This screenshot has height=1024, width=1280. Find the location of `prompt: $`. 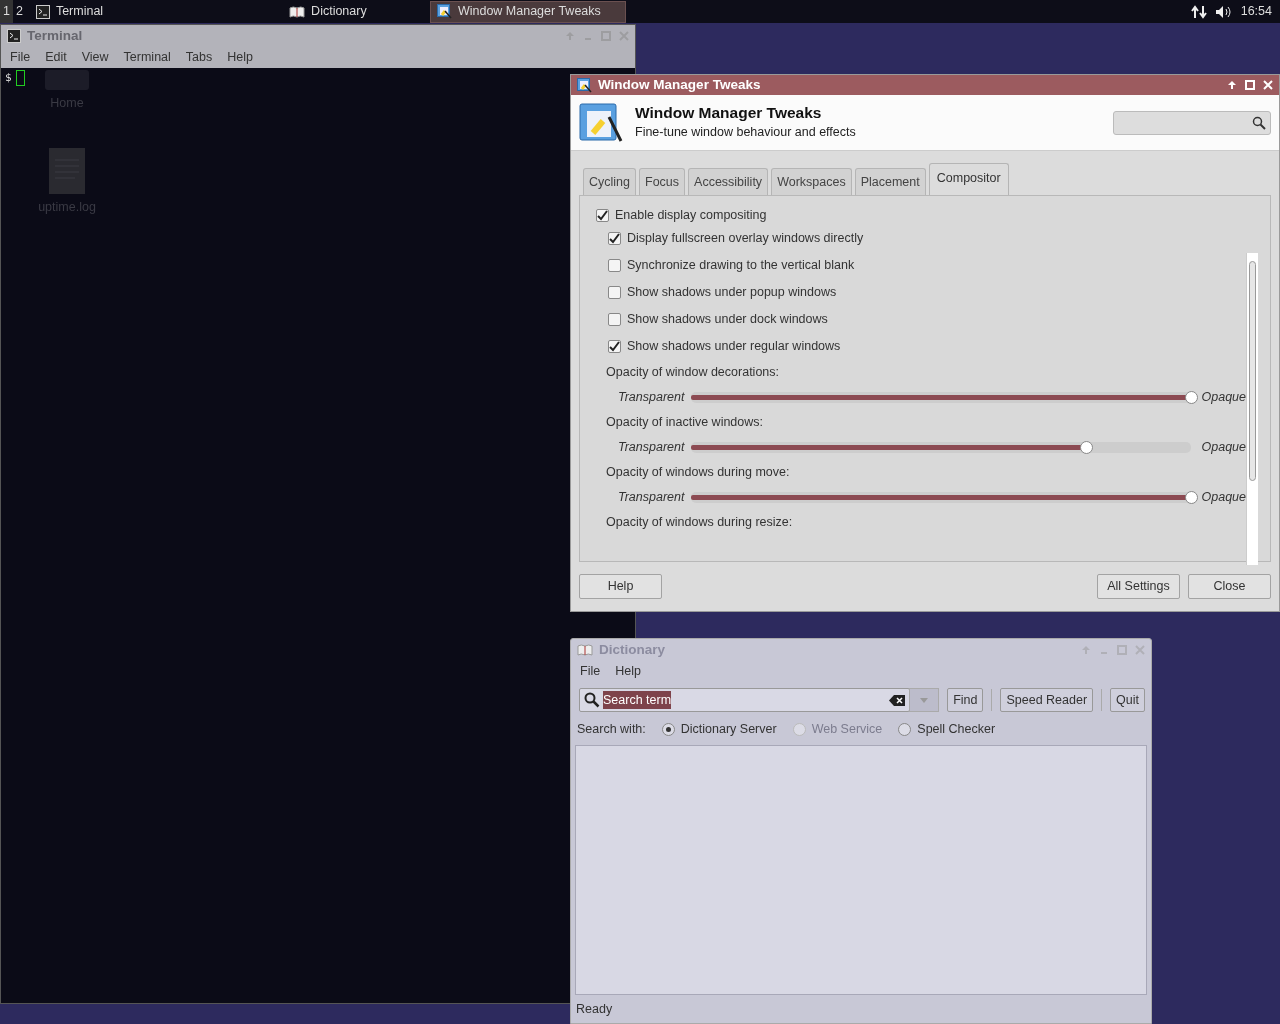

prompt: $ is located at coordinates (8, 77).